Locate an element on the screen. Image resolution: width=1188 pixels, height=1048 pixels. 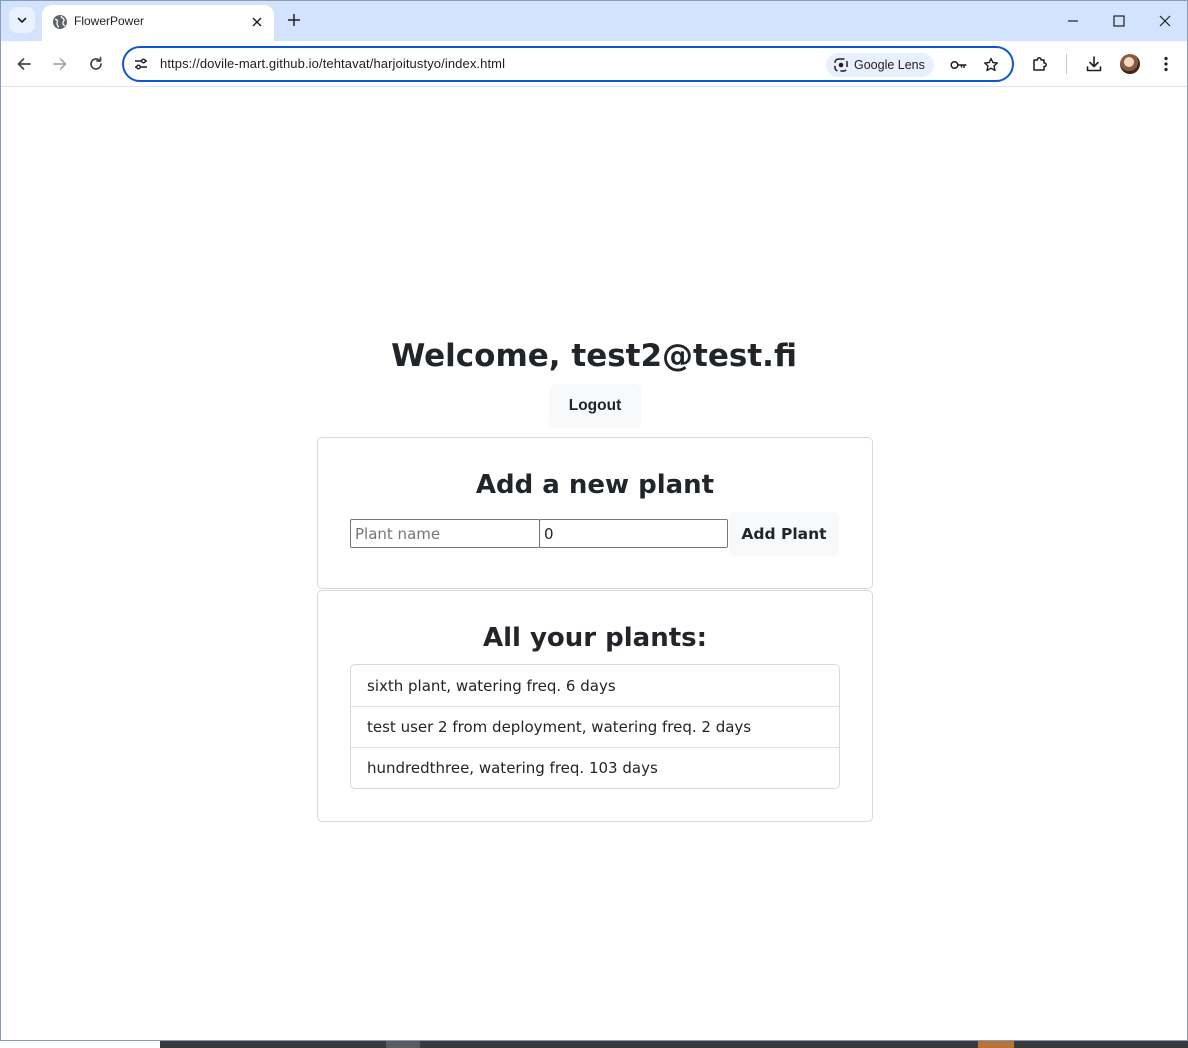
maximize-button is located at coordinates (1119, 21).